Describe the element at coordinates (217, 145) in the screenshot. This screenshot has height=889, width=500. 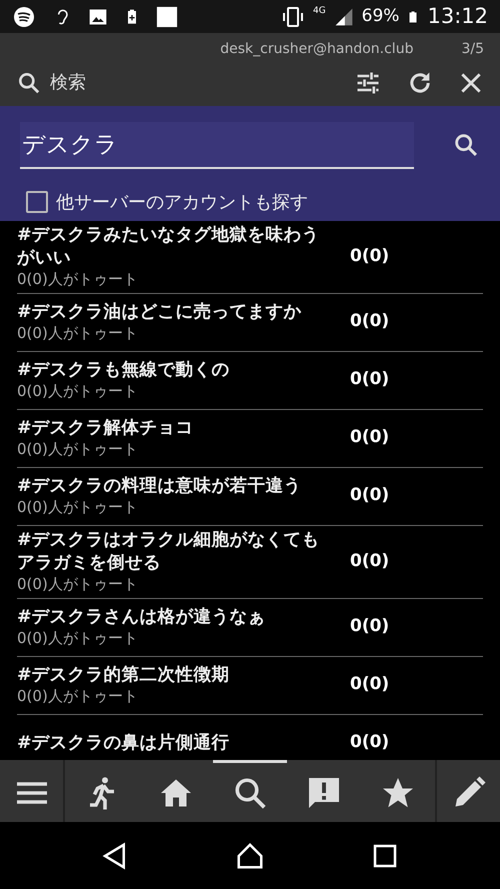
I see `search-field: デスクラ` at that location.